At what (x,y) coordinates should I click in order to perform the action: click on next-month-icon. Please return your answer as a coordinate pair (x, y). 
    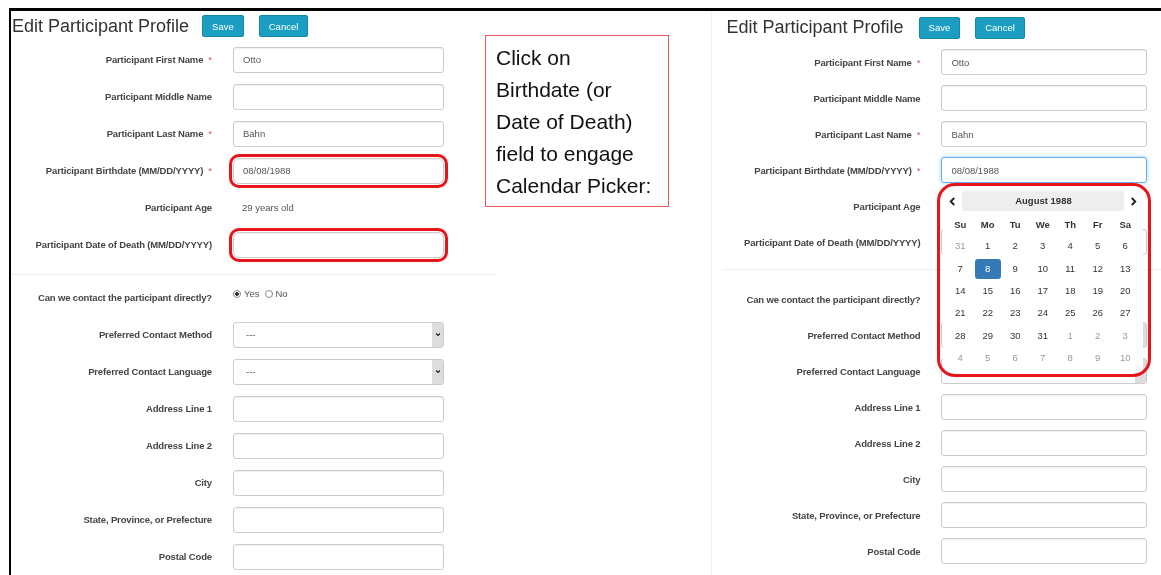
    Looking at the image, I should click on (1134, 201).